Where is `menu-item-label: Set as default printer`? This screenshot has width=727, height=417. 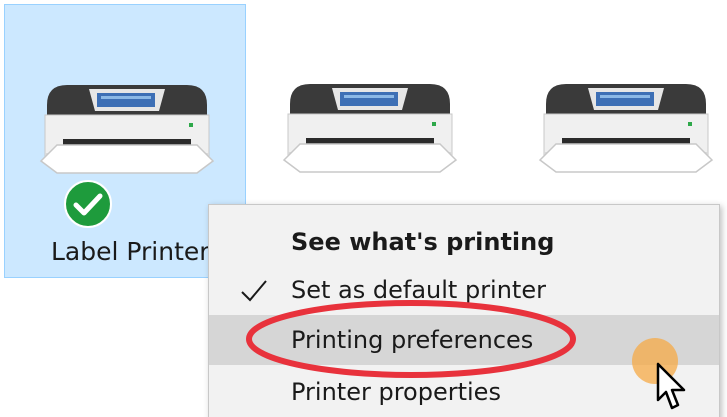 menu-item-label: Set as default printer is located at coordinates (418, 290).